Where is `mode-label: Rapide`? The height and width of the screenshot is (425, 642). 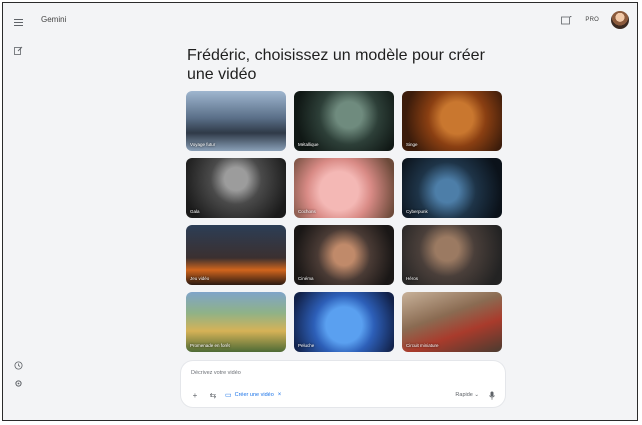 mode-label: Rapide is located at coordinates (464, 395).